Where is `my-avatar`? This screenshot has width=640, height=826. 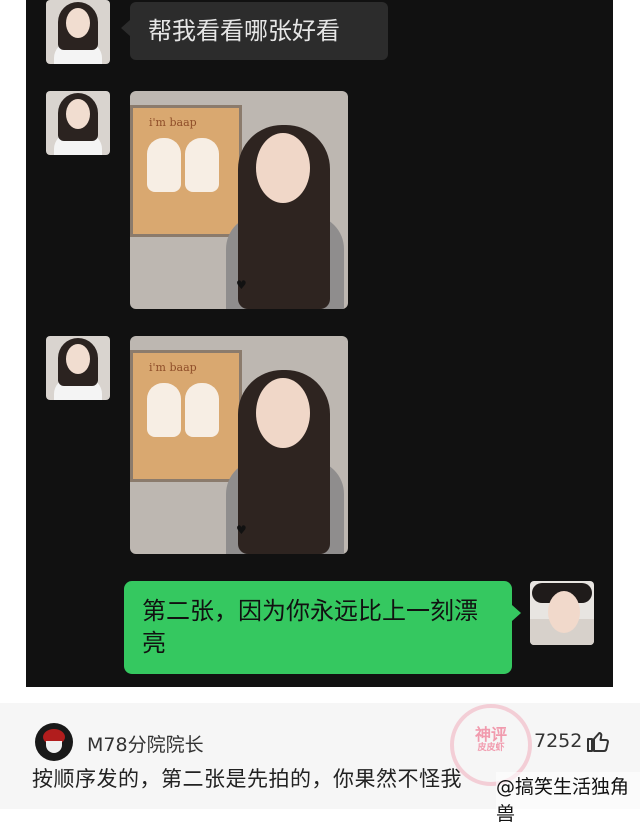
my-avatar is located at coordinates (562, 613).